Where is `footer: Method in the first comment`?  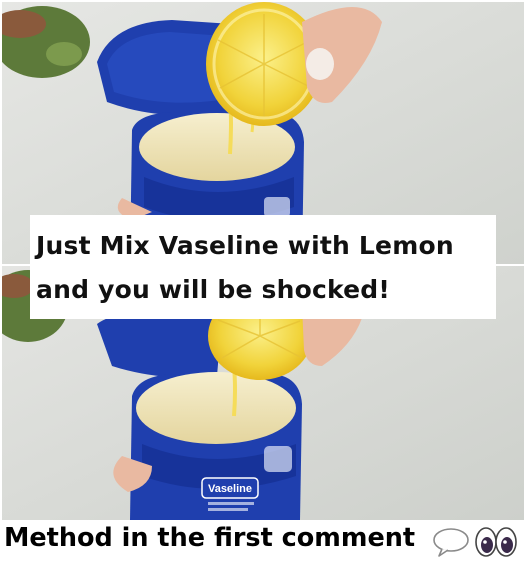 footer: Method in the first comment is located at coordinates (263, 543).